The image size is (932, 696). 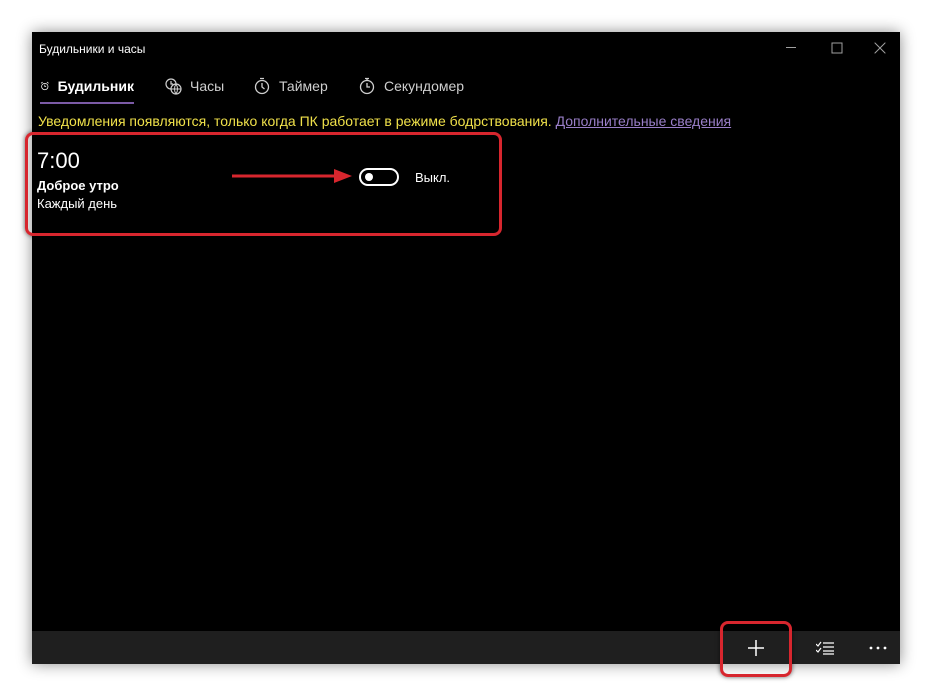 What do you see at coordinates (292, 176) in the screenshot?
I see `annotation-arrow-icon` at bounding box center [292, 176].